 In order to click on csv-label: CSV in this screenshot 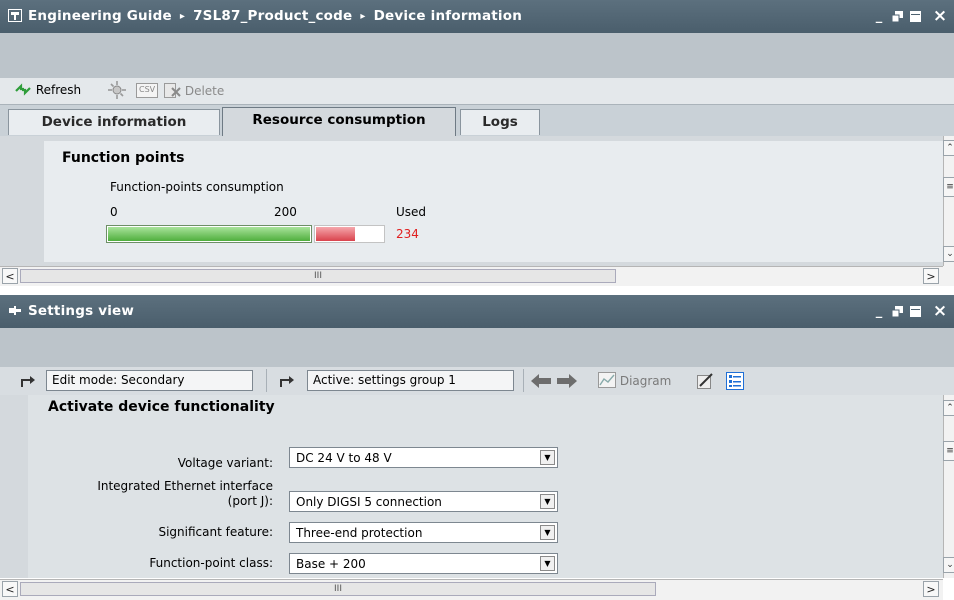, I will do `click(147, 89)`.